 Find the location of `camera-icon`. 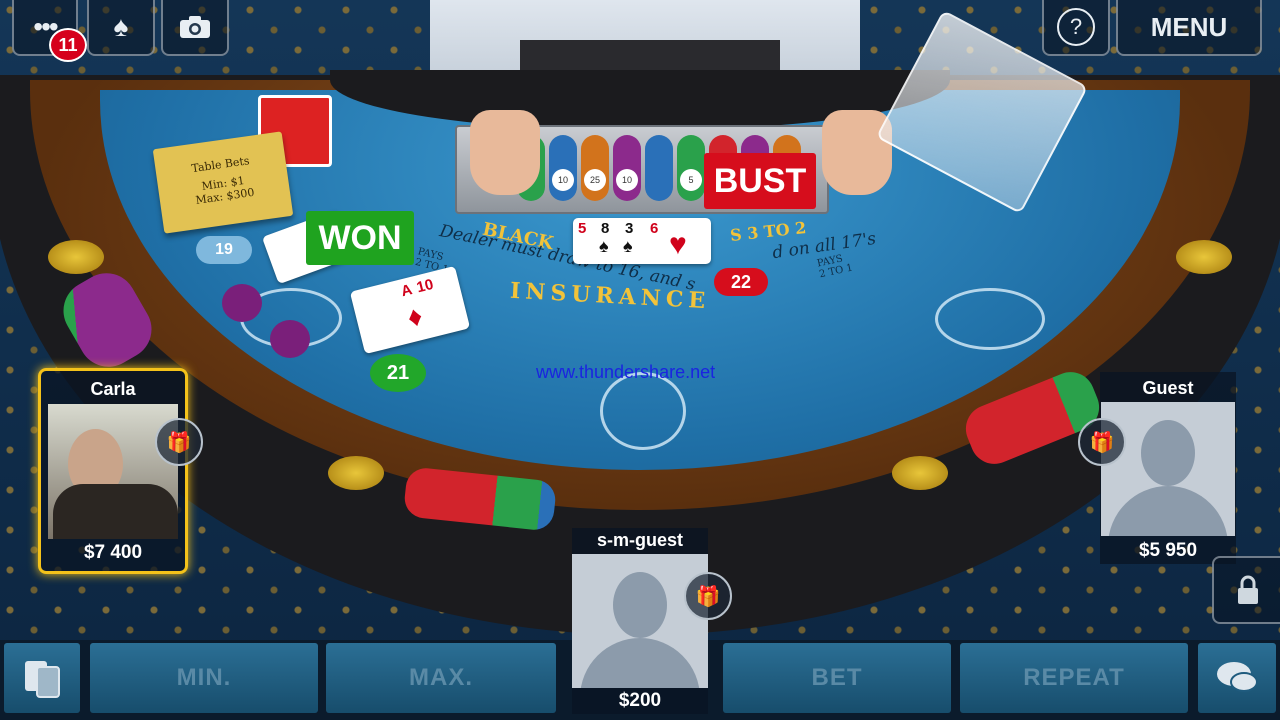

camera-icon is located at coordinates (195, 27).